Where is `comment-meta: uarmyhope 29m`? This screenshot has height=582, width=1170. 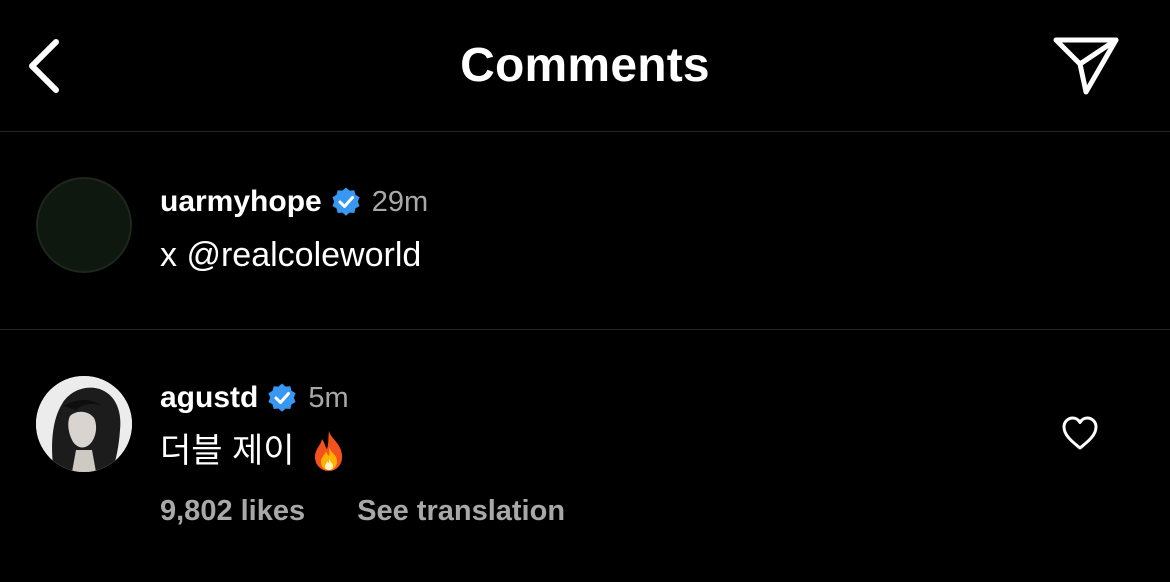
comment-meta: uarmyhope 29m is located at coordinates (294, 202).